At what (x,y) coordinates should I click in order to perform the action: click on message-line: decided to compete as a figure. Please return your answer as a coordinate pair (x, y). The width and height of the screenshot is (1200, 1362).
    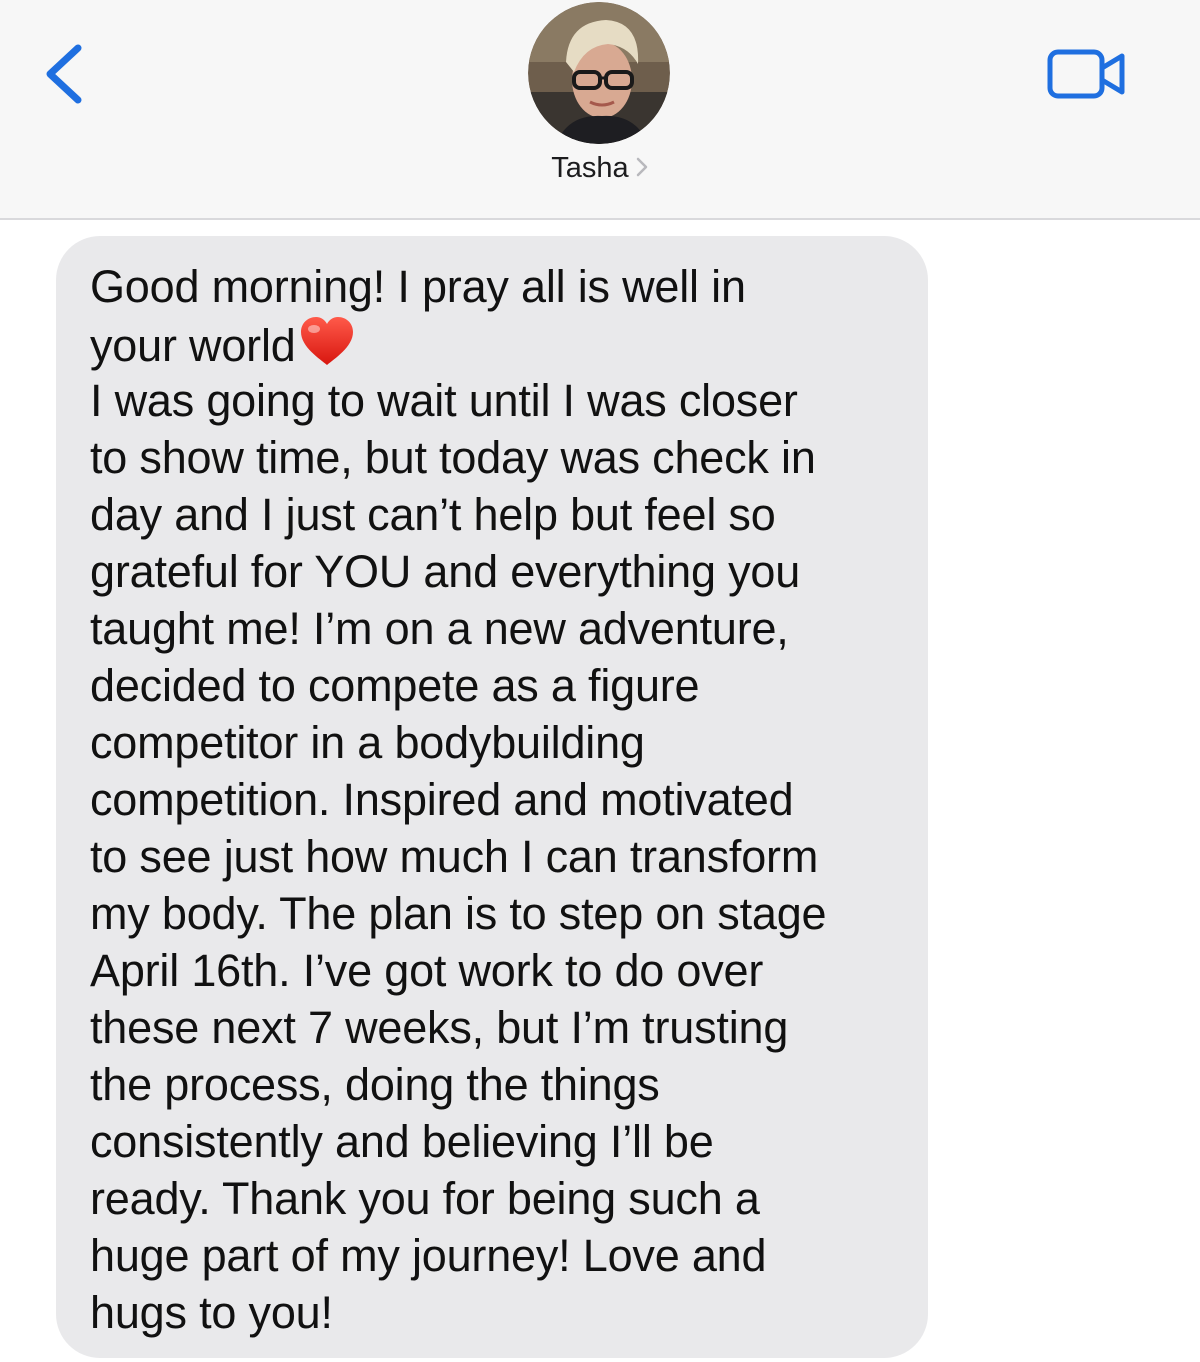
    Looking at the image, I should click on (395, 685).